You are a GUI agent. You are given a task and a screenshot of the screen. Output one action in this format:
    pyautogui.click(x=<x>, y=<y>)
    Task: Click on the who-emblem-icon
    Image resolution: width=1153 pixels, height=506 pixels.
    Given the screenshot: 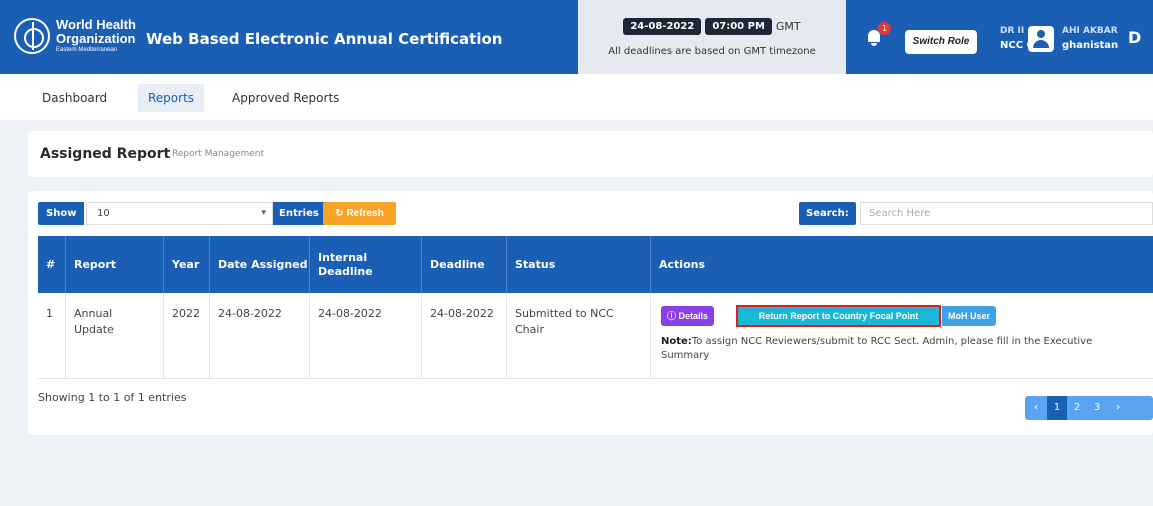 What is the action you would take?
    pyautogui.click(x=32, y=36)
    